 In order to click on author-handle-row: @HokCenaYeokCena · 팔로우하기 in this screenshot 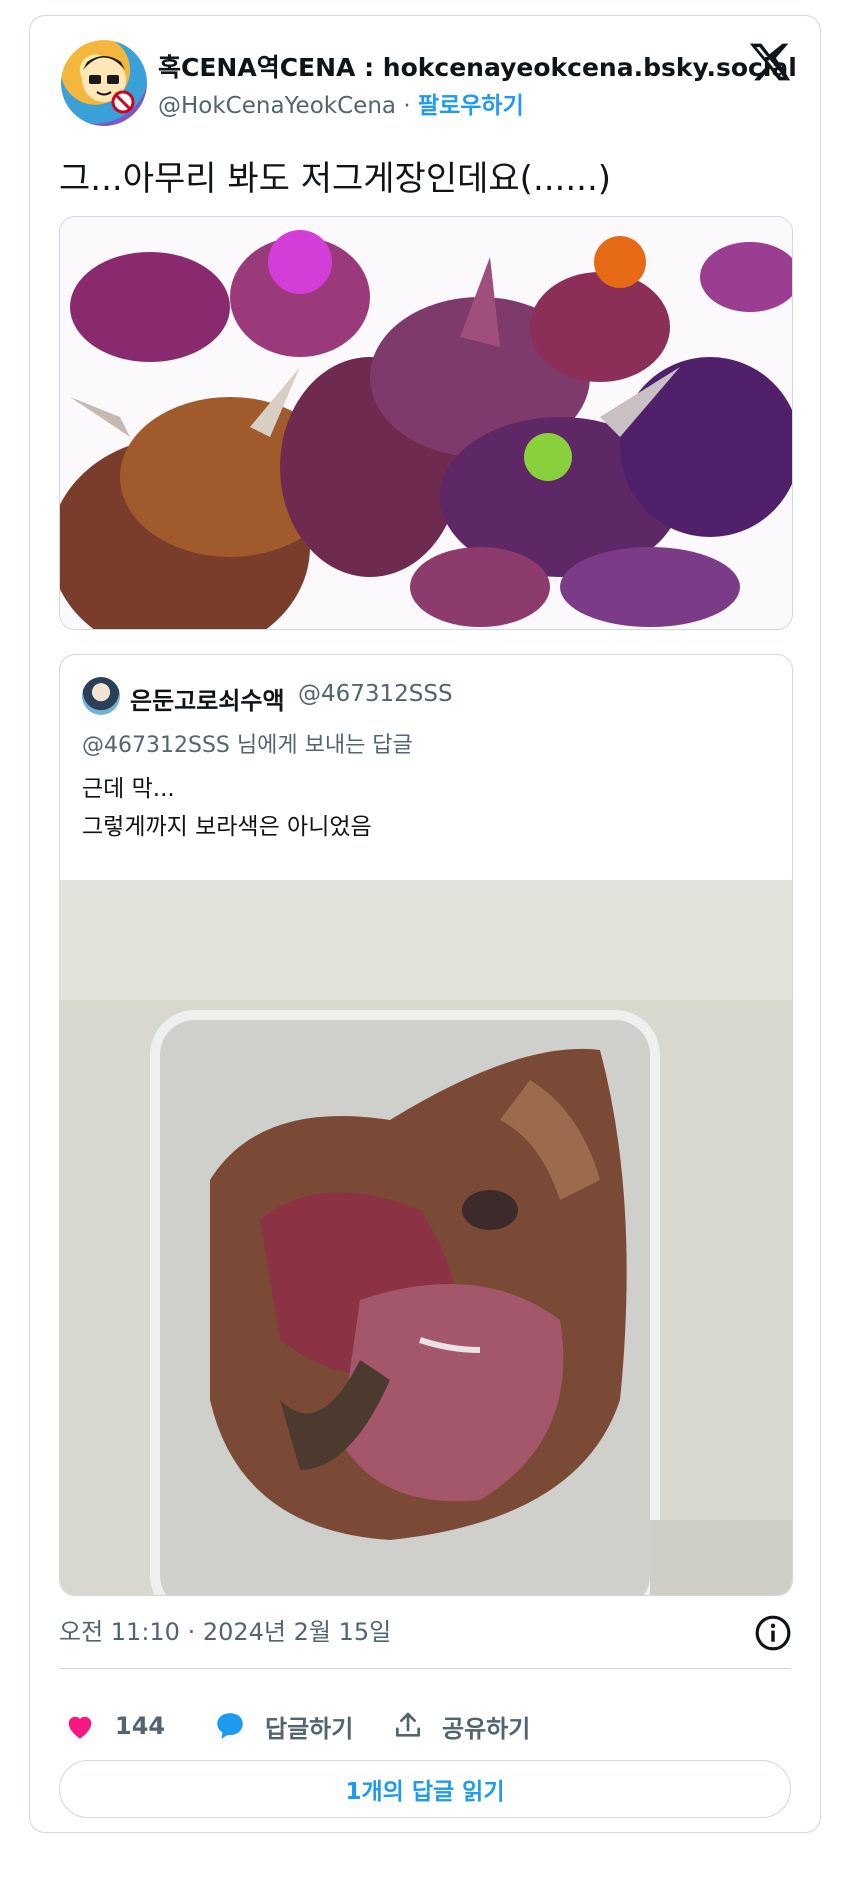, I will do `click(341, 103)`.